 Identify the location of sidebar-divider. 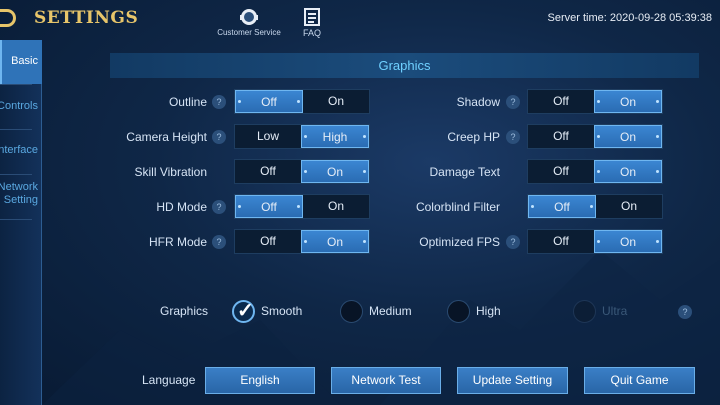
(16, 219).